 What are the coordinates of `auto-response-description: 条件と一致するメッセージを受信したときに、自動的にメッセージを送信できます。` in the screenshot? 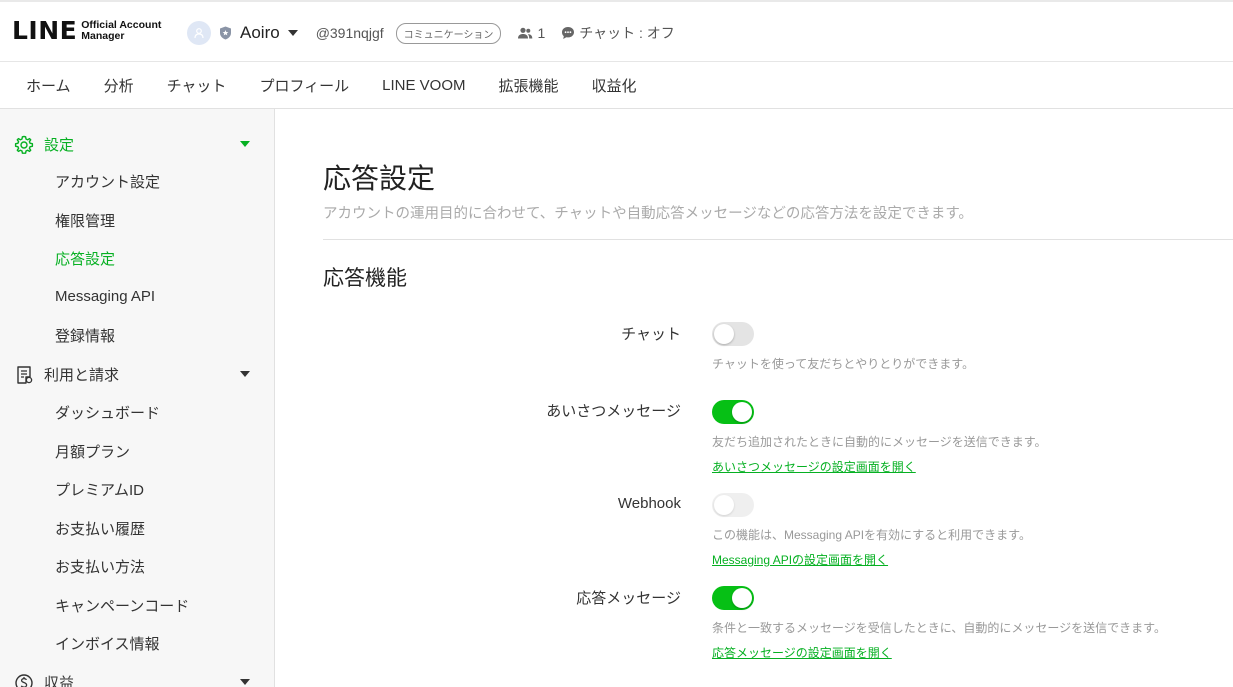 It's located at (939, 628).